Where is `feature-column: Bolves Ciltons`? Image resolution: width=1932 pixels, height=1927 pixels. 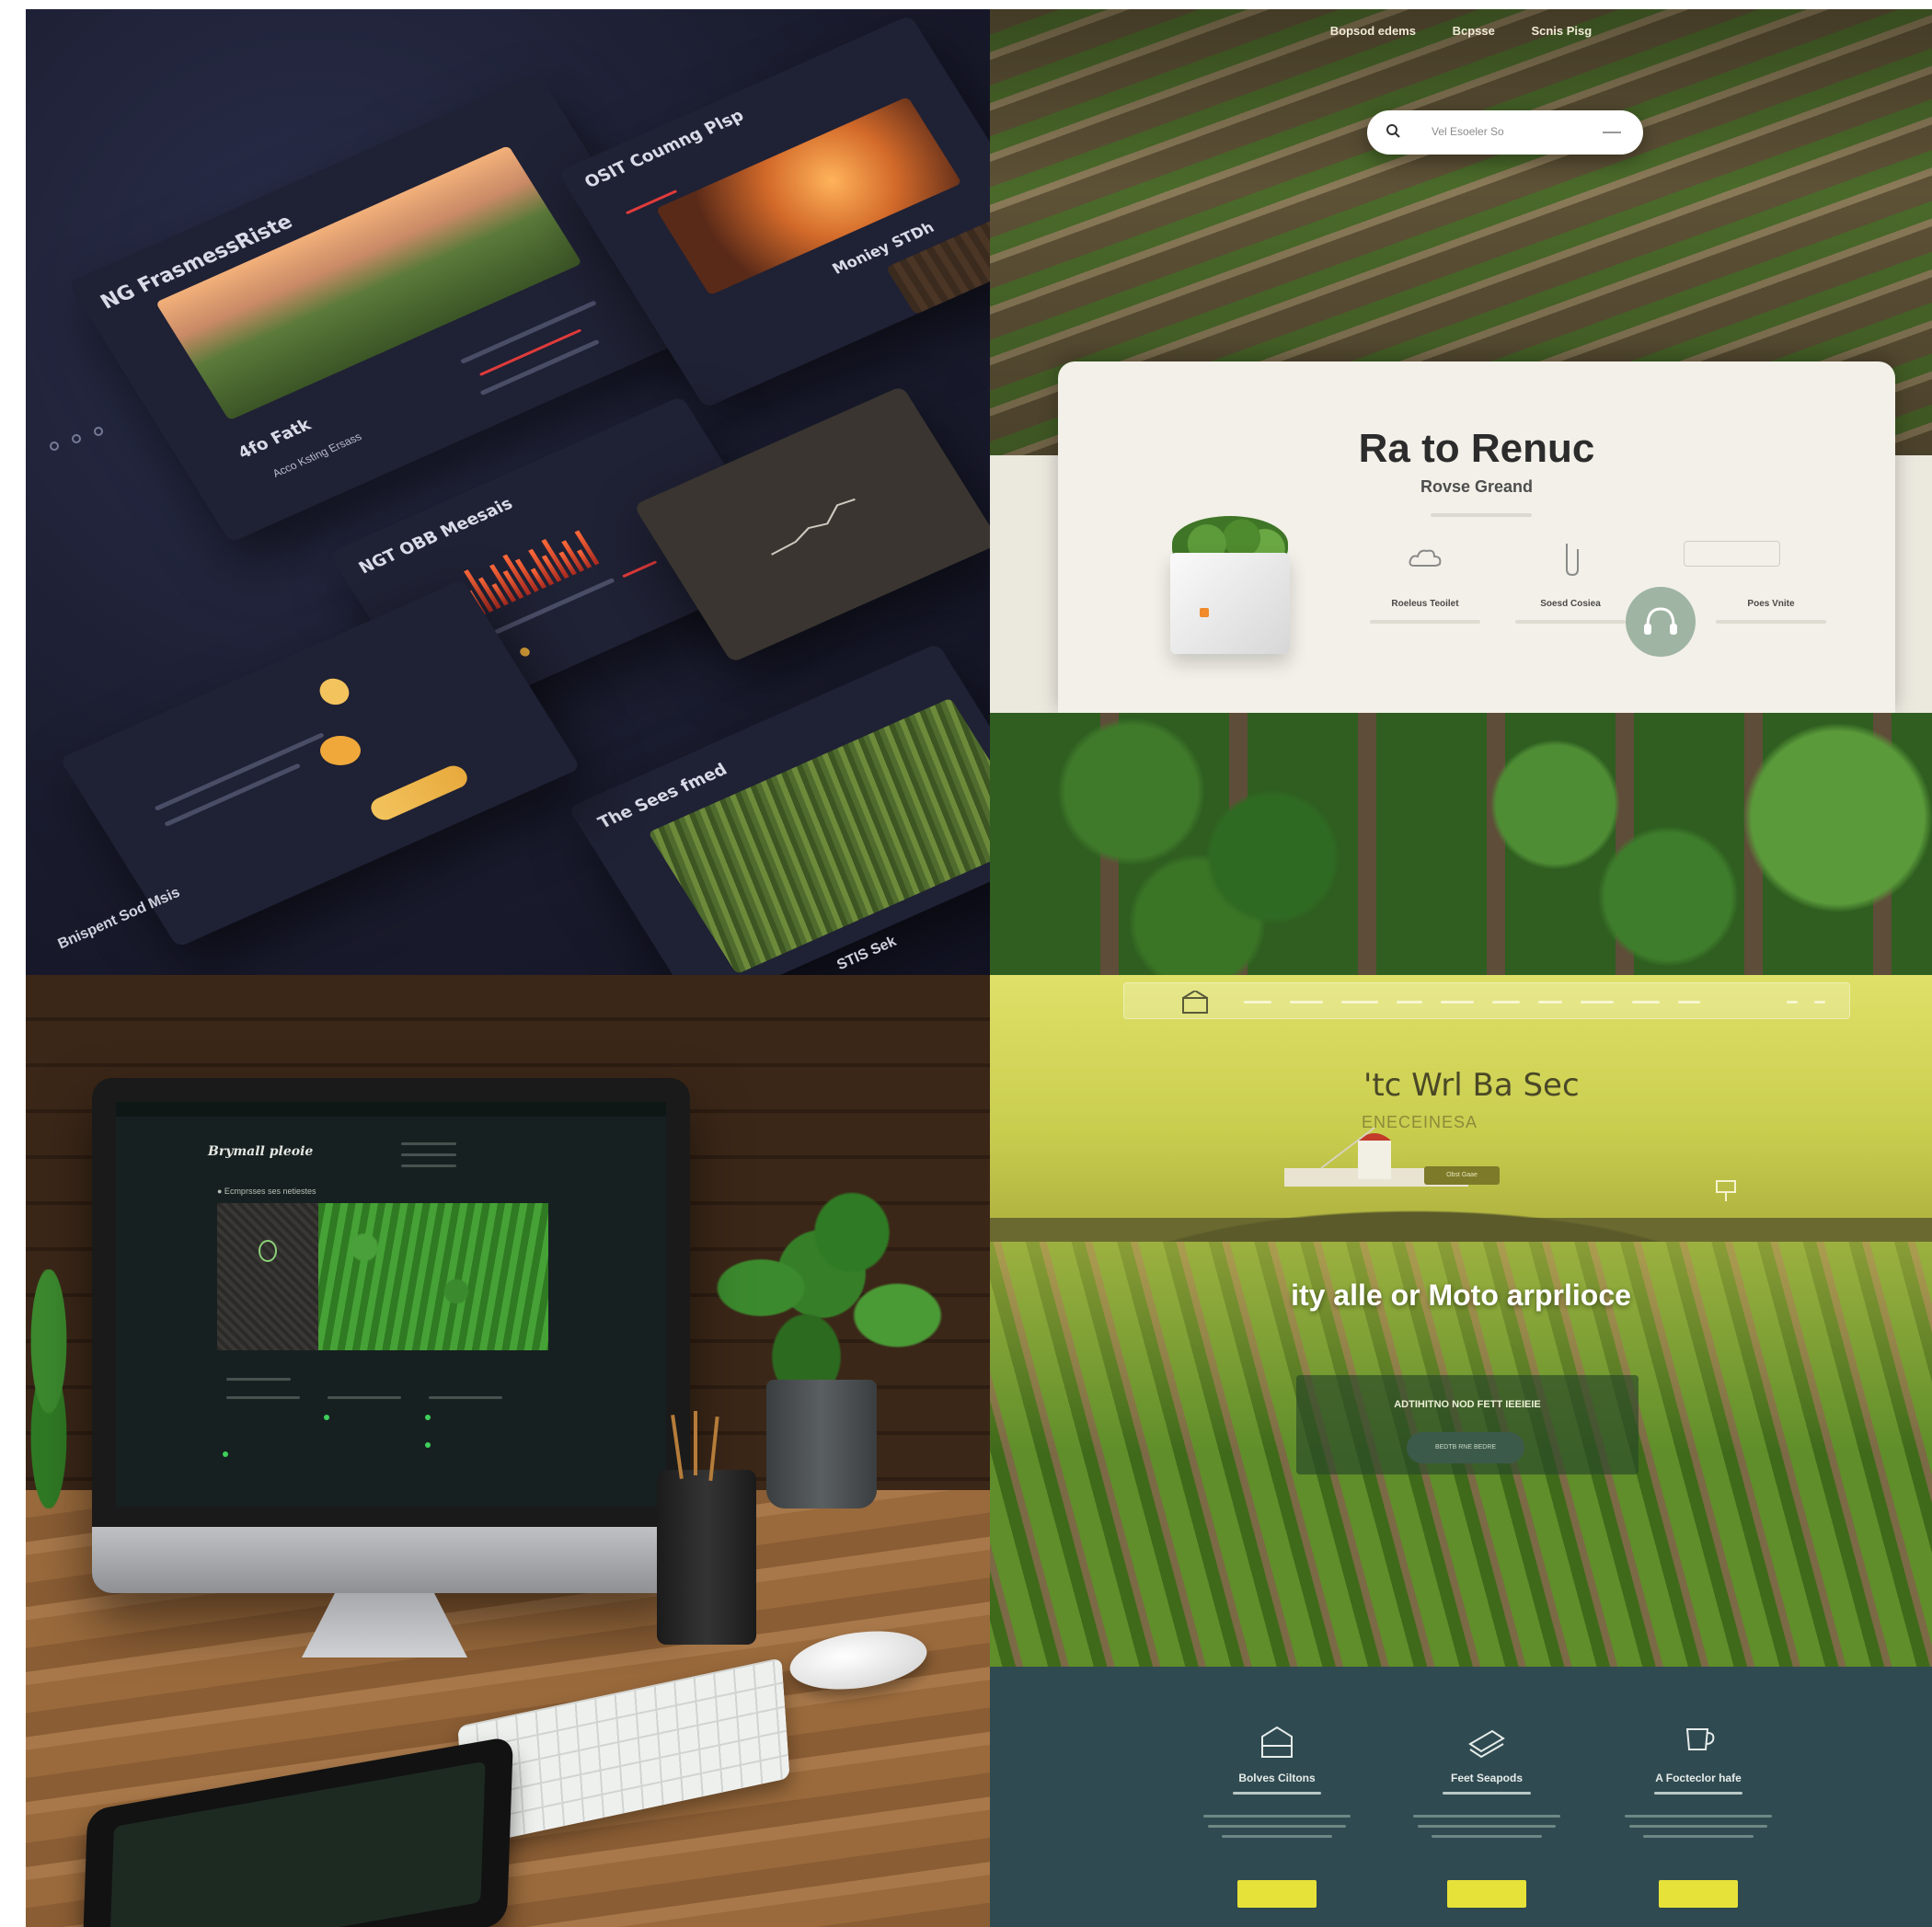 feature-column: Bolves Ciltons is located at coordinates (1277, 1815).